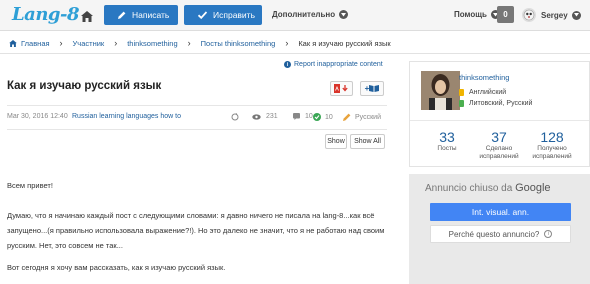 This screenshot has height=284, width=590. Describe the element at coordinates (296, 116) in the screenshot. I see `comment-icon` at that location.